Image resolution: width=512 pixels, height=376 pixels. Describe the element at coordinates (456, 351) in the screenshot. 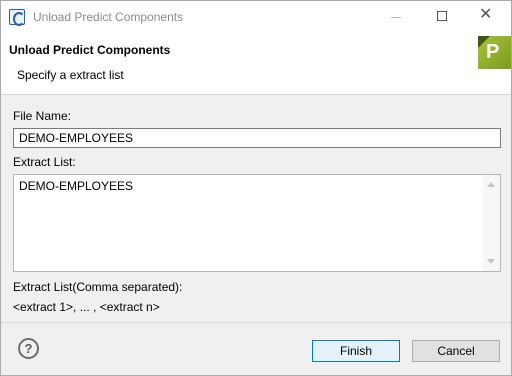

I see `cancel-button: Cancel` at that location.